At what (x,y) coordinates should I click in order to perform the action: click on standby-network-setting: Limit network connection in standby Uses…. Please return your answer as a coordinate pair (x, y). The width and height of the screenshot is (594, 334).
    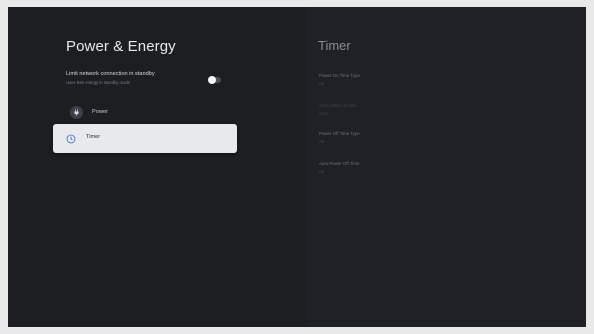
    Looking at the image, I should click on (146, 83).